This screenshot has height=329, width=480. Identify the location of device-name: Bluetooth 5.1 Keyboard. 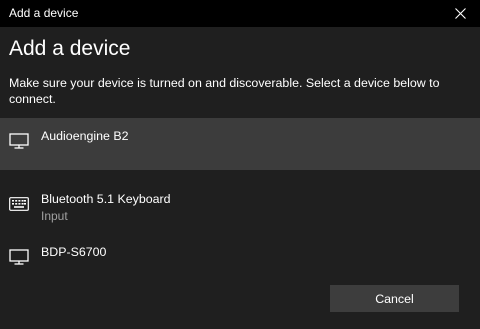
(106, 199).